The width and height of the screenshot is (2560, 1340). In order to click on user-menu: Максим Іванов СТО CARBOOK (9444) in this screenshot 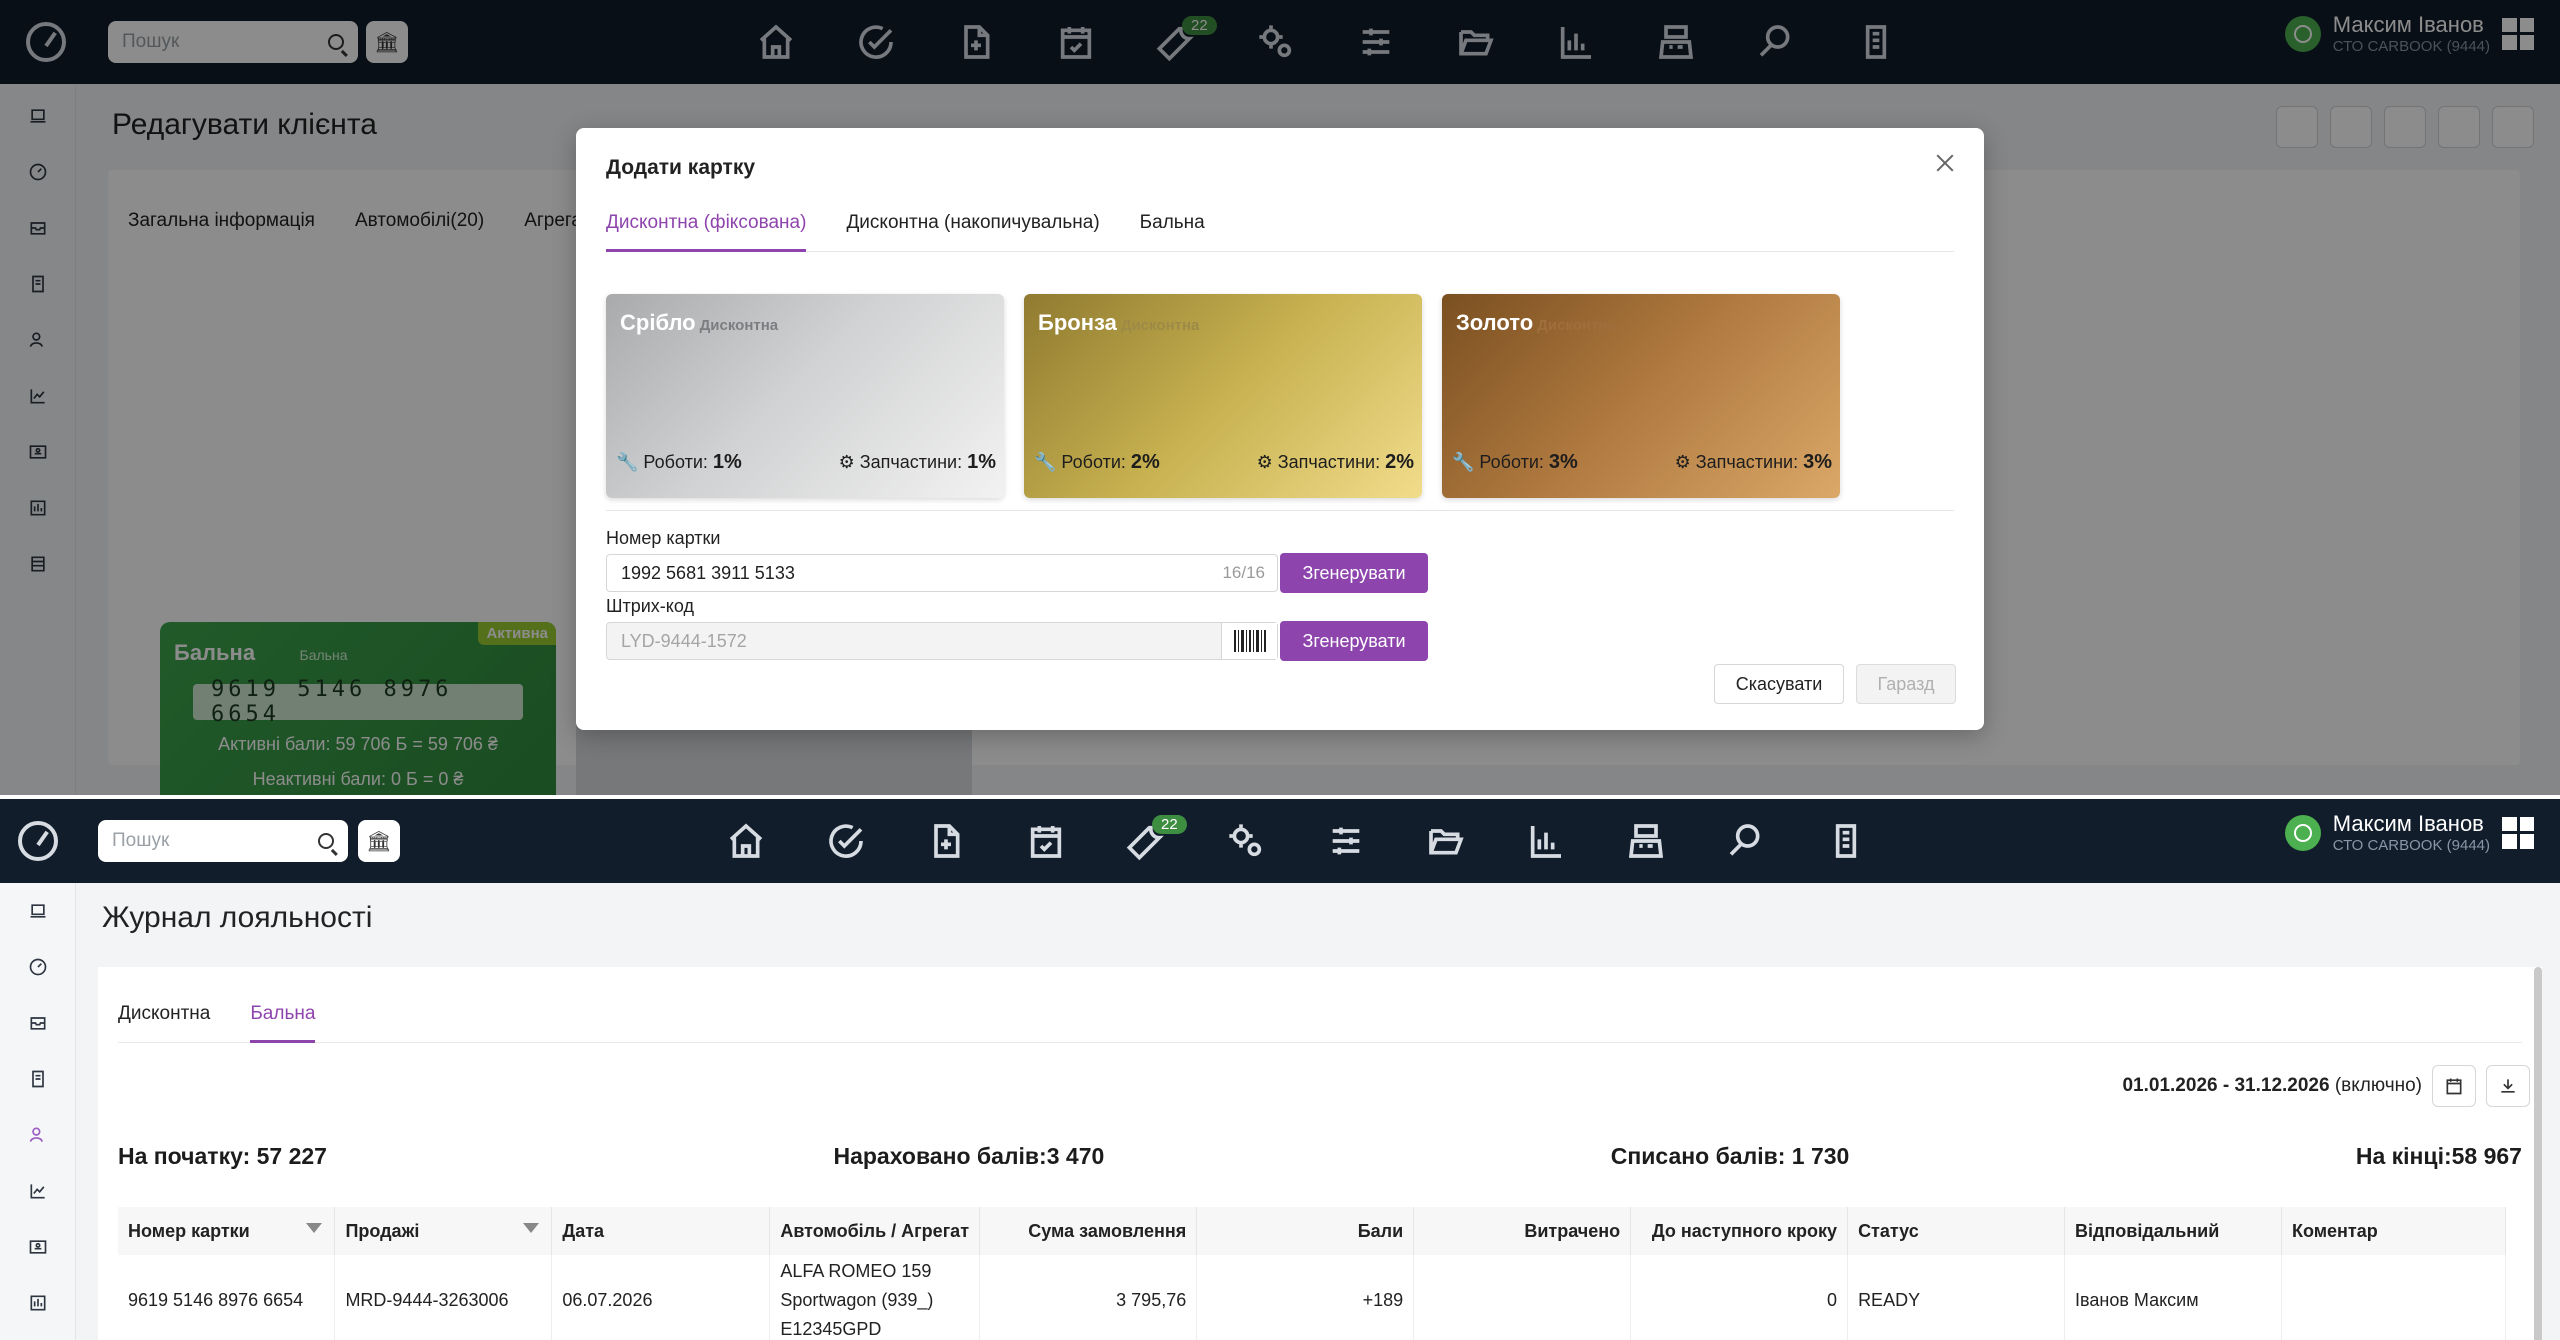, I will do `click(2409, 832)`.